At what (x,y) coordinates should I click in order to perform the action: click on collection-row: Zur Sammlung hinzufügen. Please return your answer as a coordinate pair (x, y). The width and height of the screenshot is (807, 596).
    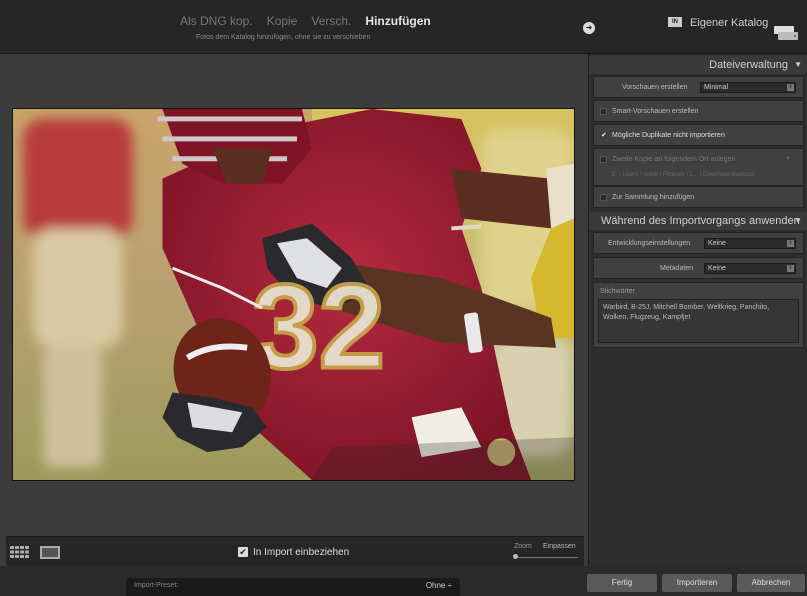
    Looking at the image, I should click on (698, 197).